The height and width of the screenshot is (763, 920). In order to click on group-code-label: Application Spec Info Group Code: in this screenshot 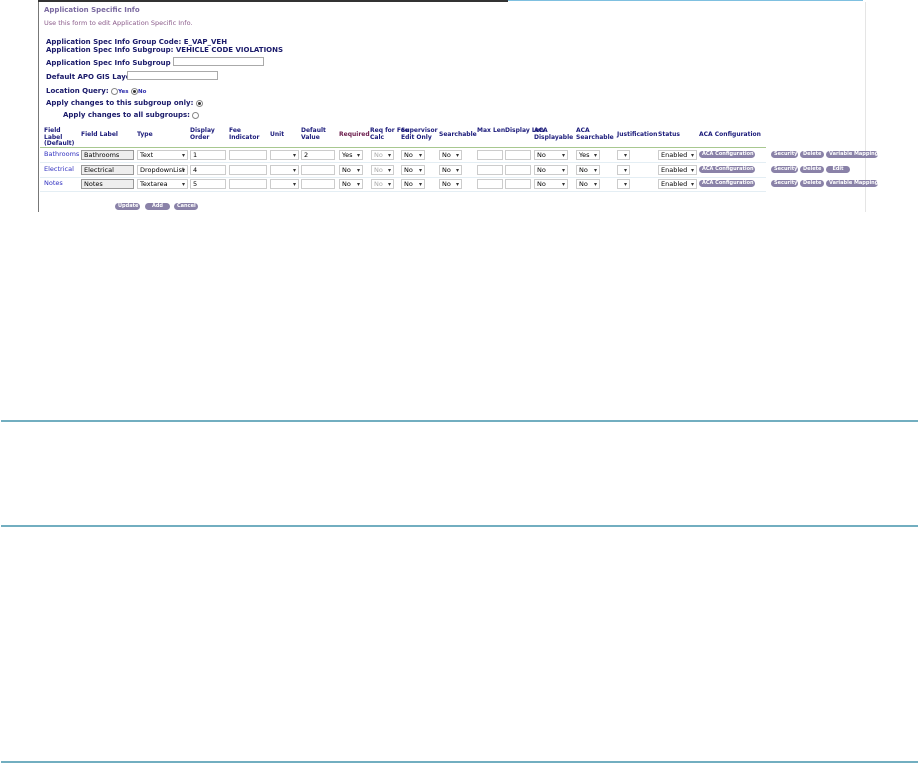, I will do `click(114, 42)`.